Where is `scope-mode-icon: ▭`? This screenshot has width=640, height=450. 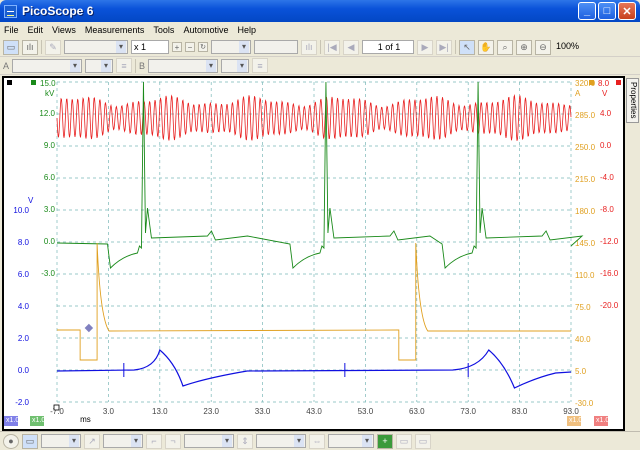 scope-mode-icon: ▭ is located at coordinates (11, 47).